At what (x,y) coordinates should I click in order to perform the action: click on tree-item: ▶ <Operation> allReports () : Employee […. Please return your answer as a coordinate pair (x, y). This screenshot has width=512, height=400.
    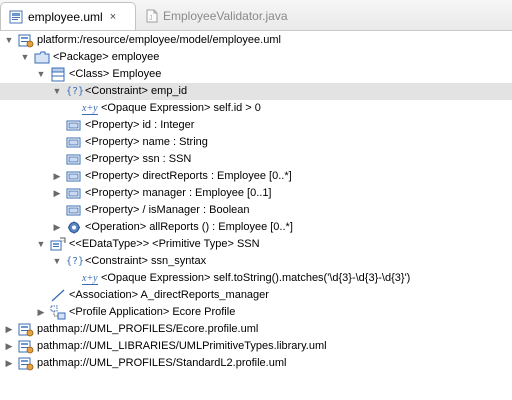
    Looking at the image, I should click on (256, 227).